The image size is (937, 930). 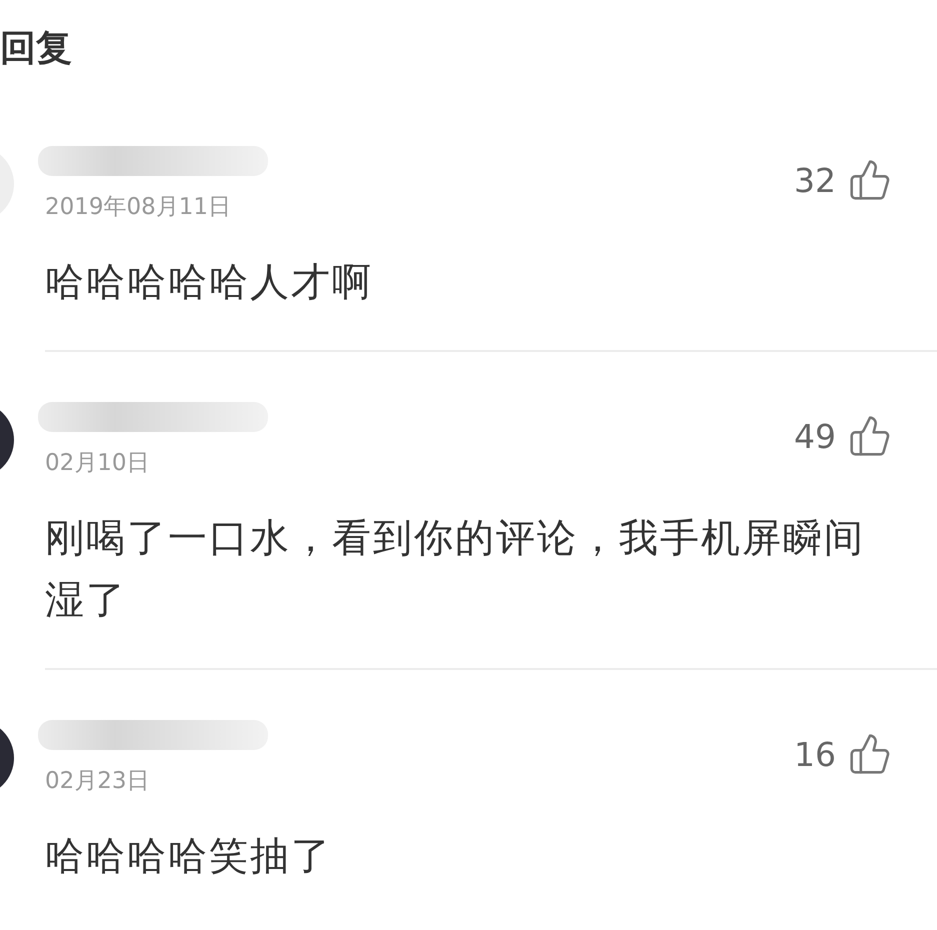 What do you see at coordinates (189, 857) in the screenshot?
I see `comment-text: 哈哈哈哈笑抽了` at bounding box center [189, 857].